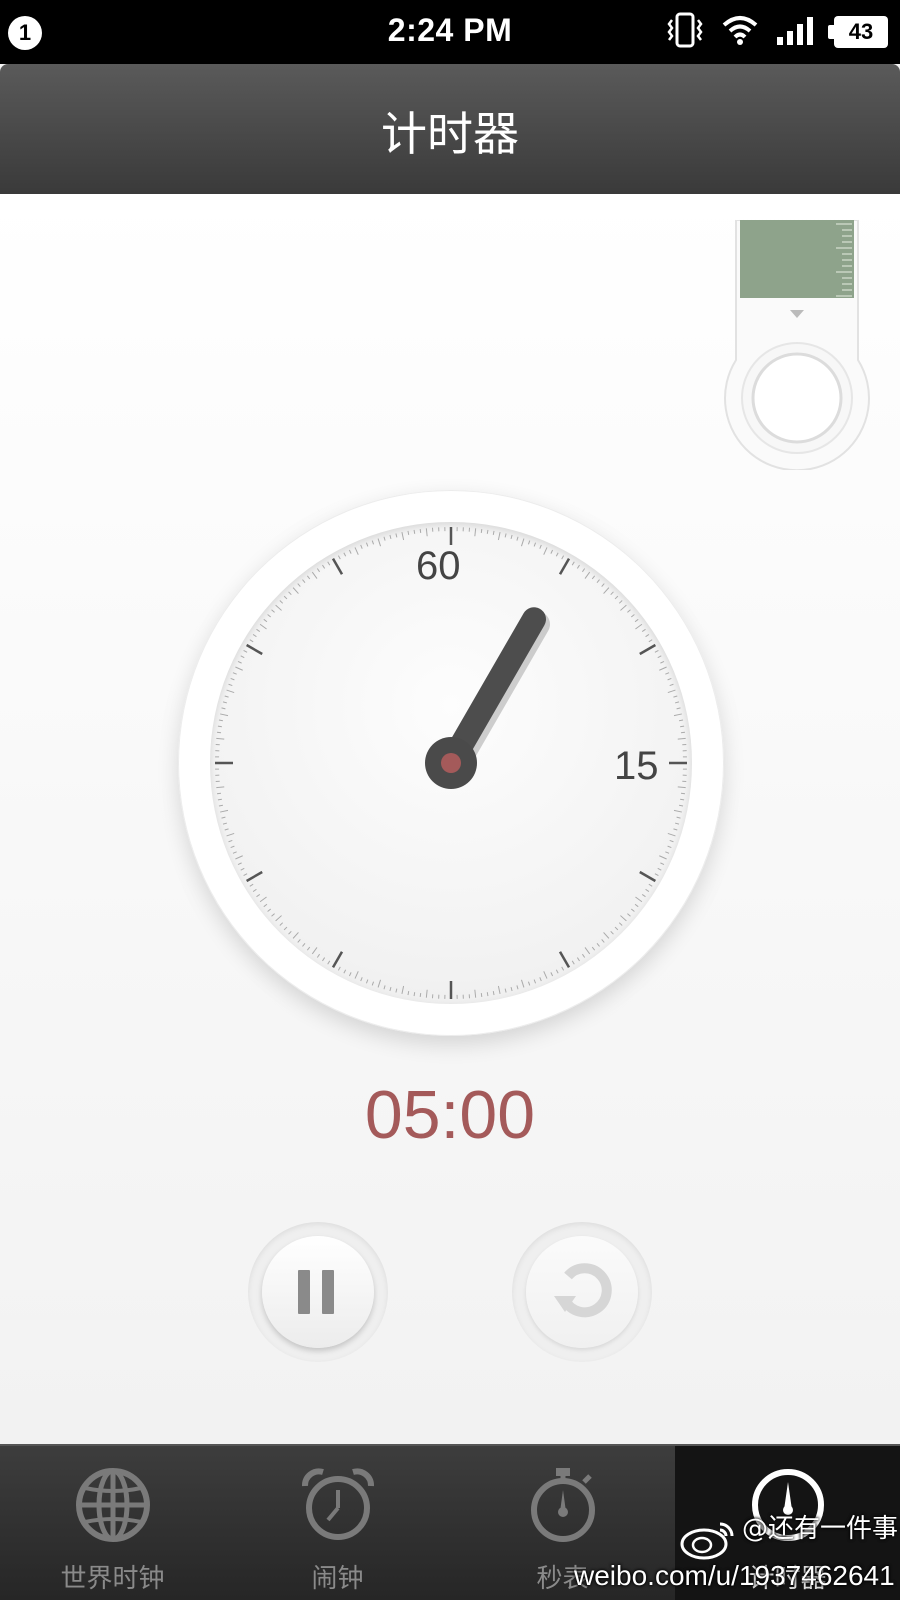 The image size is (900, 1600). What do you see at coordinates (450, 129) in the screenshot?
I see `title-bar: 计时器` at bounding box center [450, 129].